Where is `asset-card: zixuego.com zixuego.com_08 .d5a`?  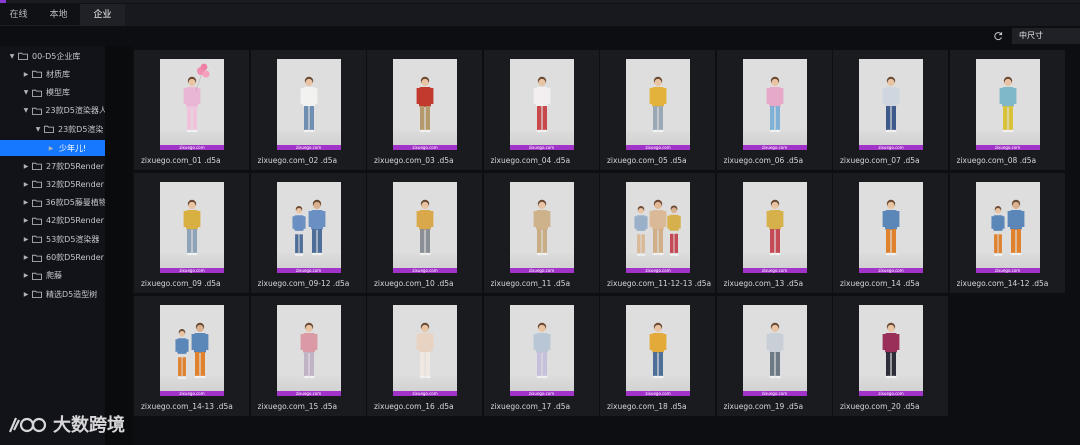 asset-card: zixuego.com zixuego.com_08 .d5a is located at coordinates (1007, 110).